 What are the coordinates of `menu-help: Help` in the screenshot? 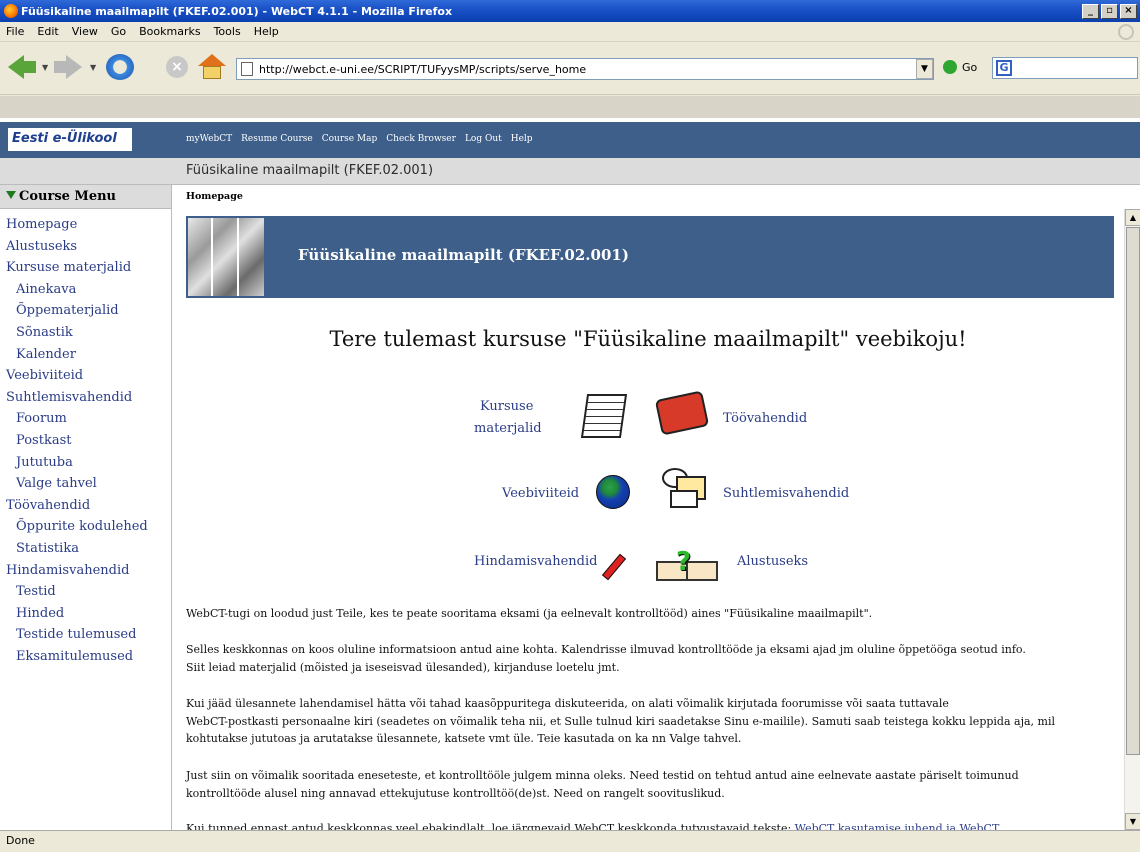 It's located at (266, 31).